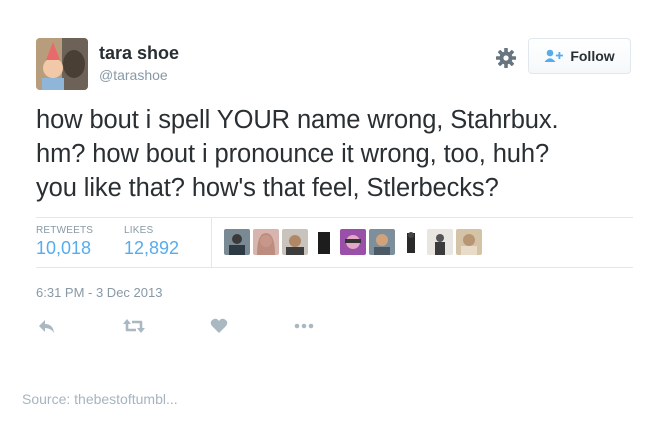  Describe the element at coordinates (133, 75) in the screenshot. I see `user-handle: @tarashoe` at that location.